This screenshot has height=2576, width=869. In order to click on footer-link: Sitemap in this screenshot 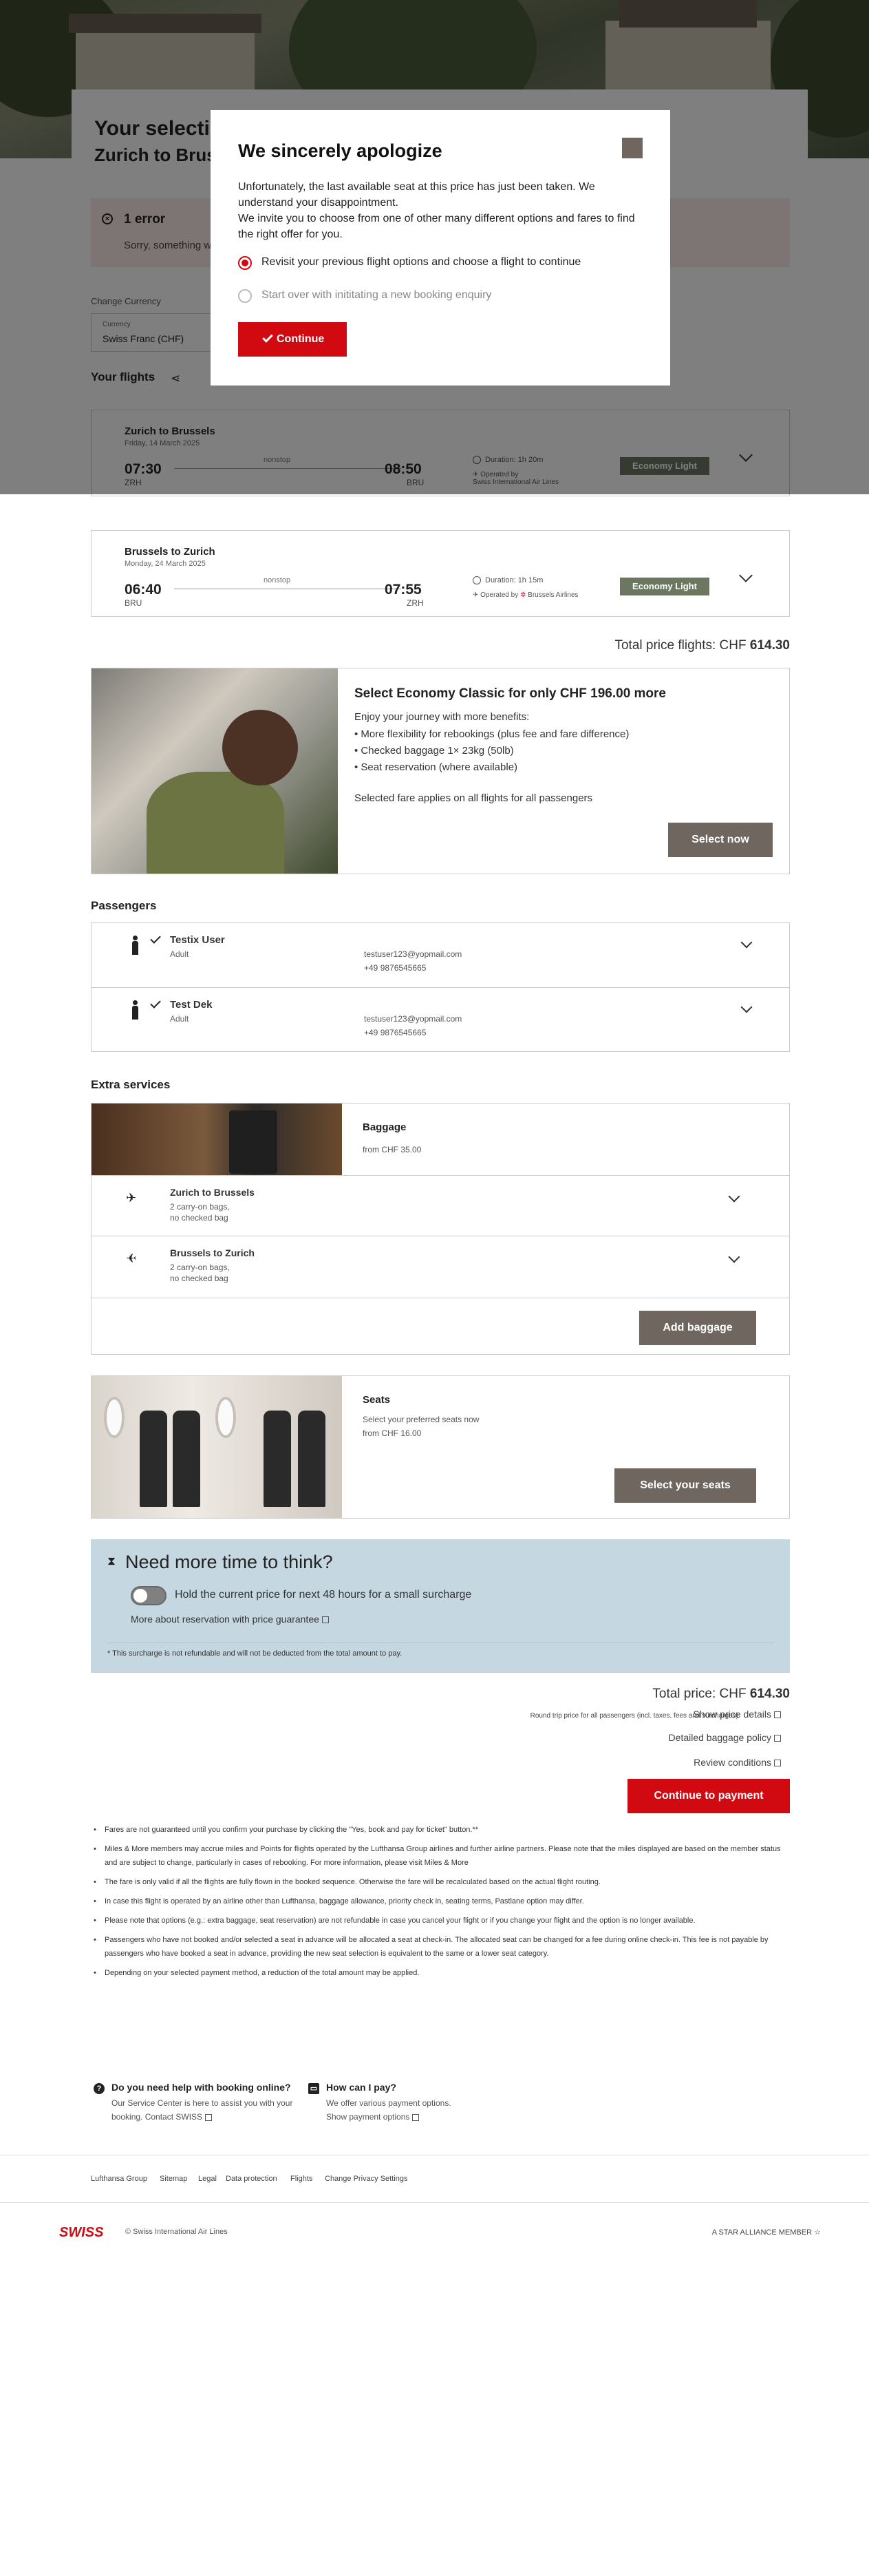, I will do `click(174, 2179)`.